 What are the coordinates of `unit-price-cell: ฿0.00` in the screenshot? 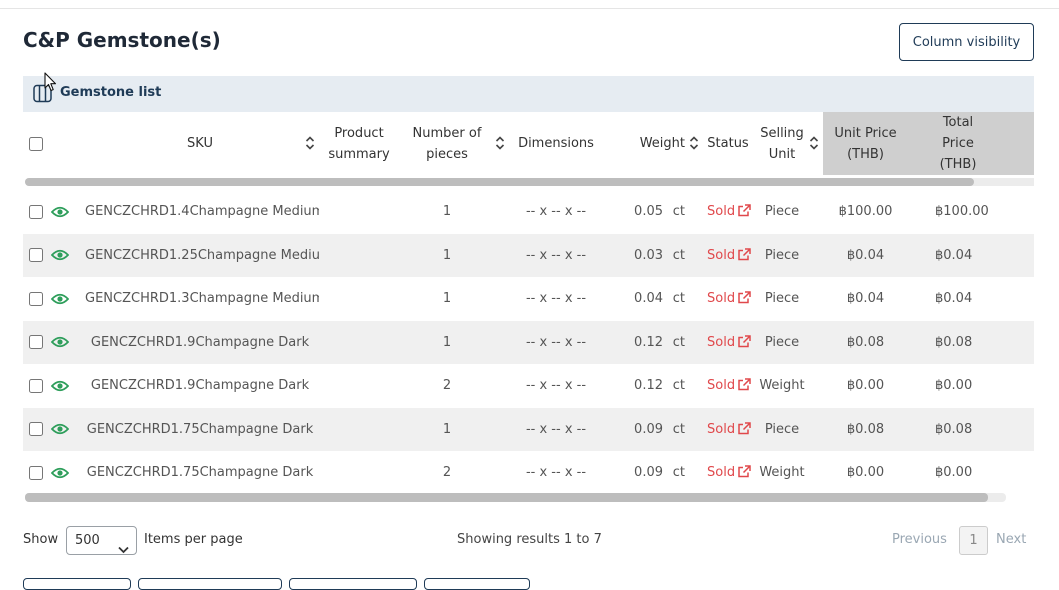 It's located at (865, 386).